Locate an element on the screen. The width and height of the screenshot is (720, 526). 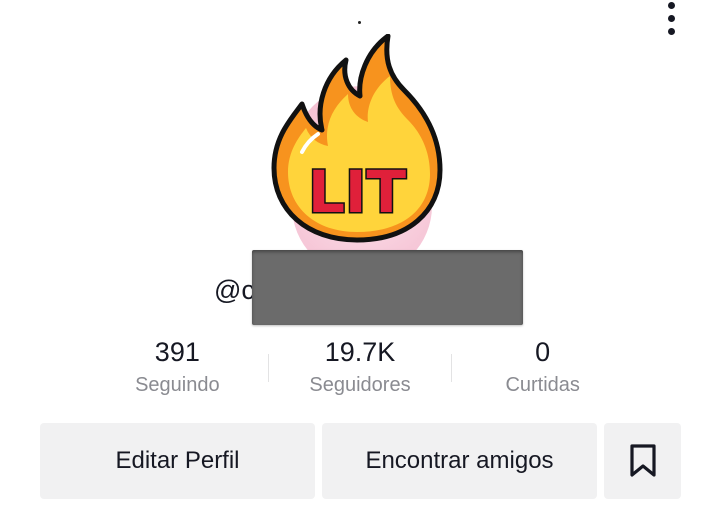
bookmark-icon is located at coordinates (642, 460).